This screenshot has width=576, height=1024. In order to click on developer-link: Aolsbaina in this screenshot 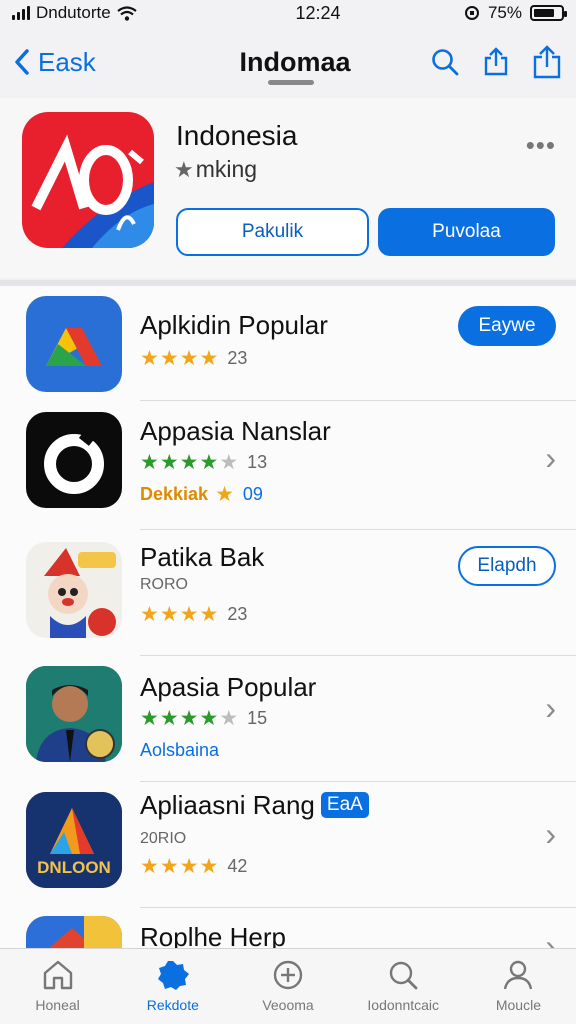, I will do `click(179, 750)`.